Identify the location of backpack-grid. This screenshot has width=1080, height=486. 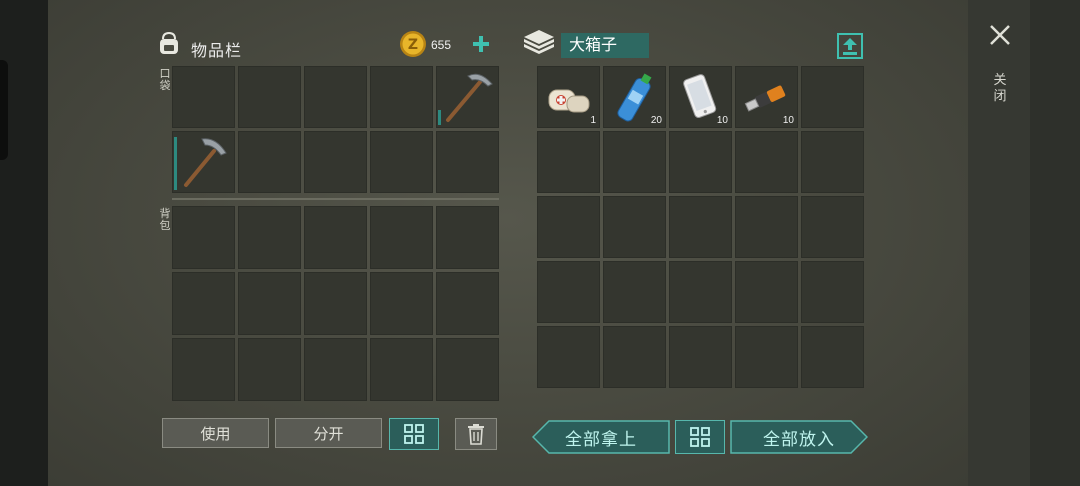
(335, 303).